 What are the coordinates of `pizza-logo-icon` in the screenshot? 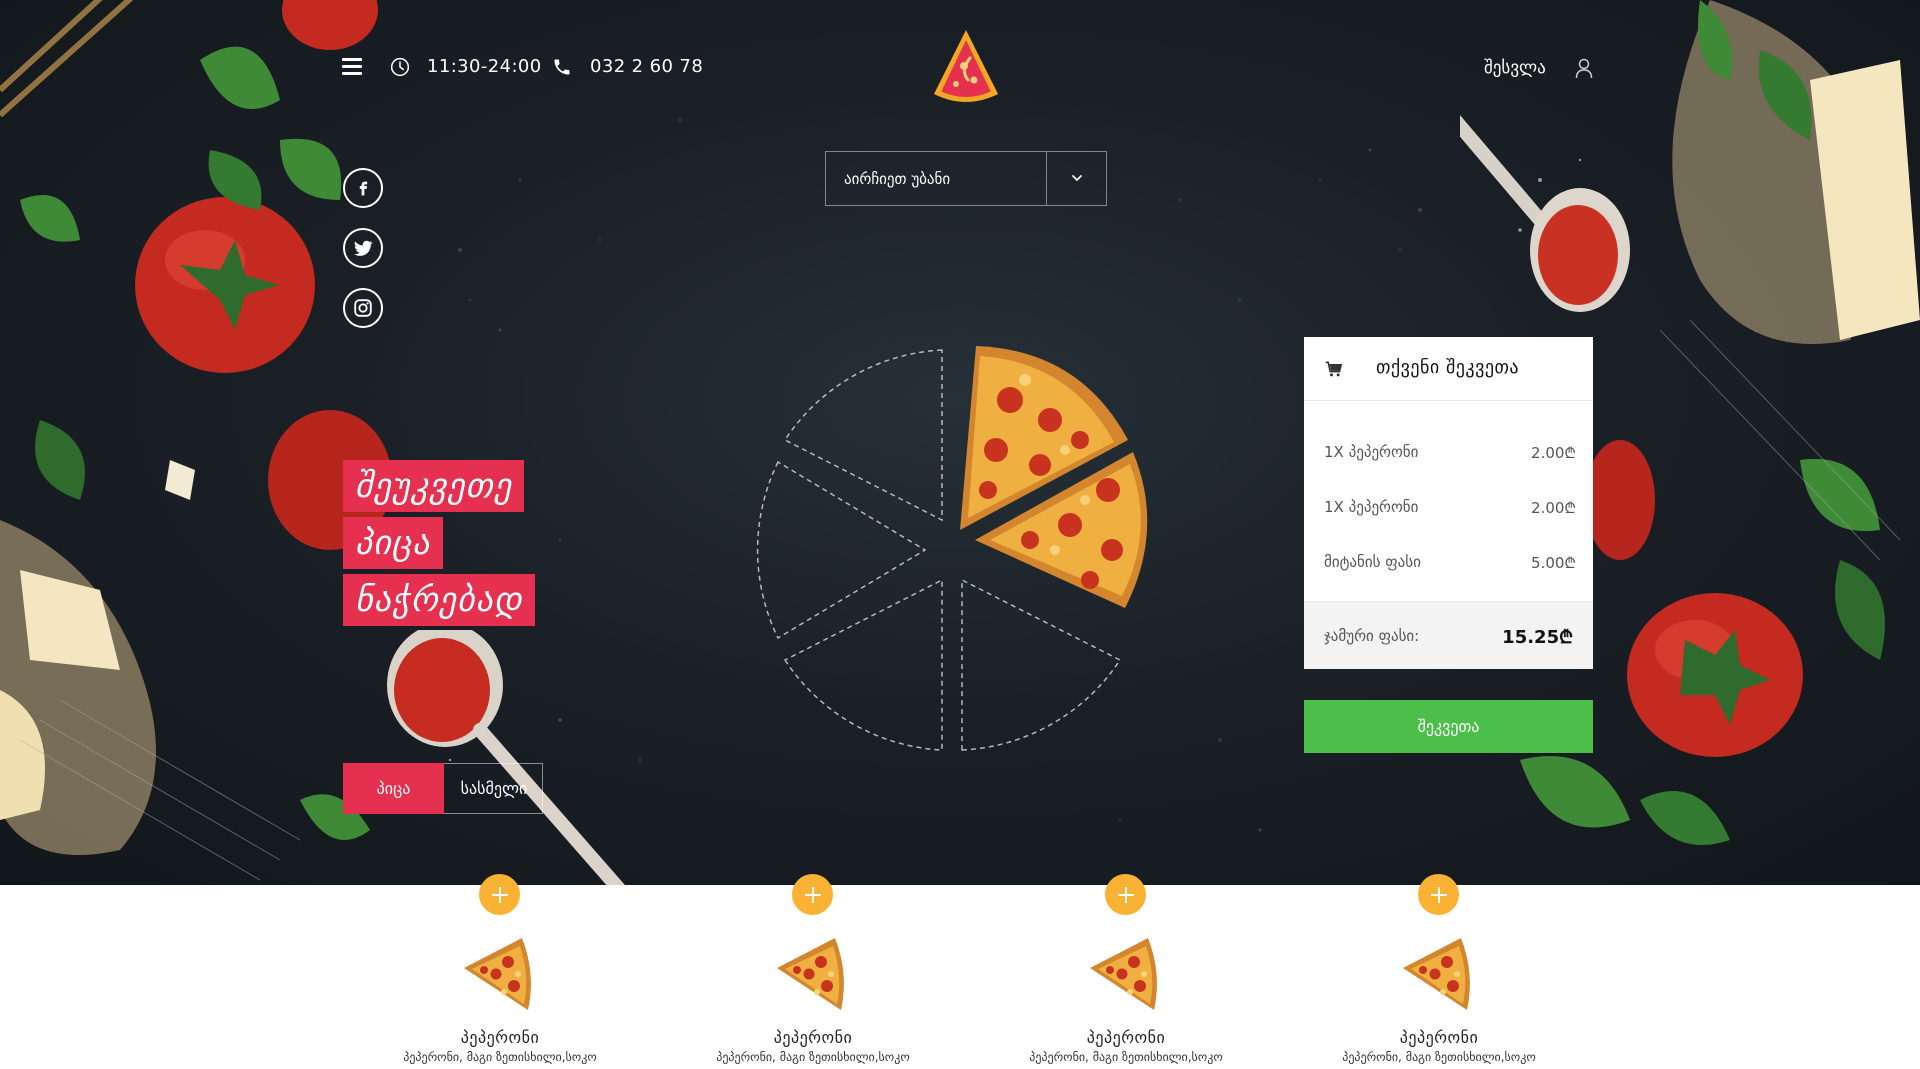 It's located at (966, 67).